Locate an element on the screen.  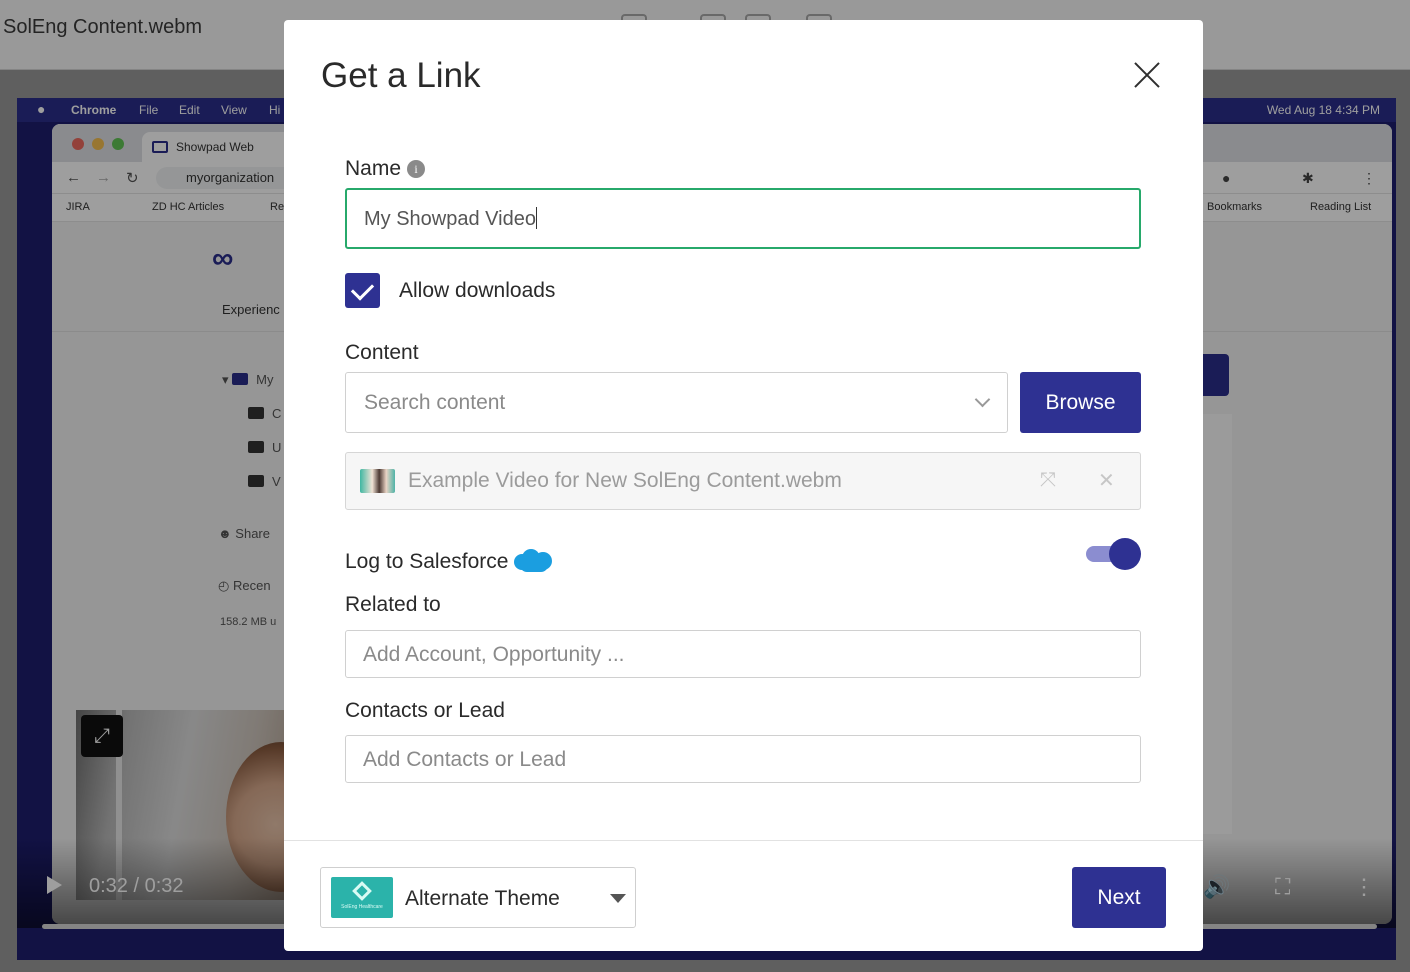
theme-thumb-text: SolEng Healthcare is located at coordinates (362, 907).